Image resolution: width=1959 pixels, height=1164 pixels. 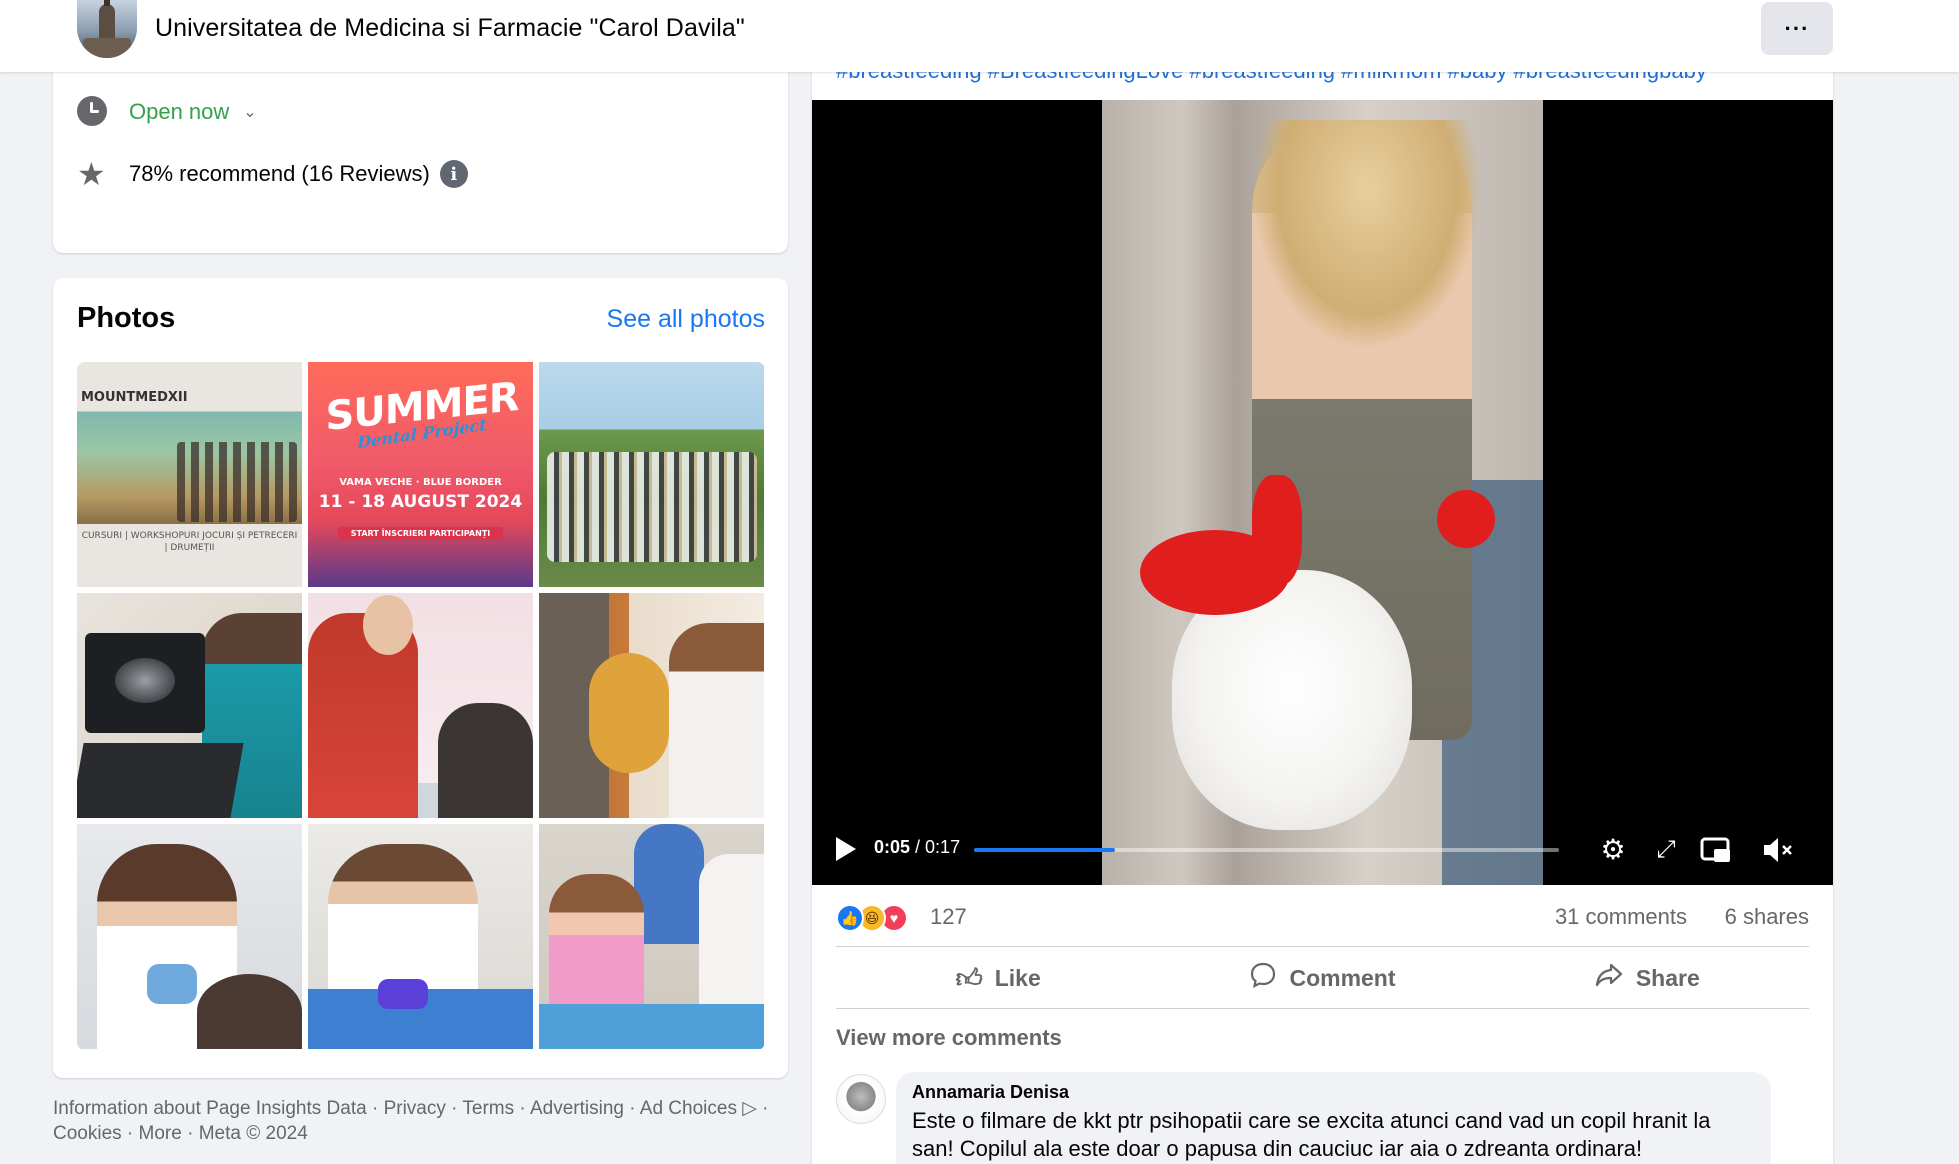 I want to click on dental-exam-photo, so click(x=189, y=936).